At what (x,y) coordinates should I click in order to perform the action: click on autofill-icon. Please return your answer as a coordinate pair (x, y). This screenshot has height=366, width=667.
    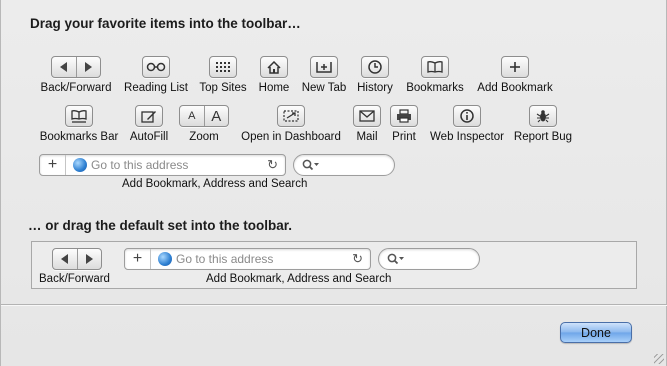
    Looking at the image, I should click on (149, 116).